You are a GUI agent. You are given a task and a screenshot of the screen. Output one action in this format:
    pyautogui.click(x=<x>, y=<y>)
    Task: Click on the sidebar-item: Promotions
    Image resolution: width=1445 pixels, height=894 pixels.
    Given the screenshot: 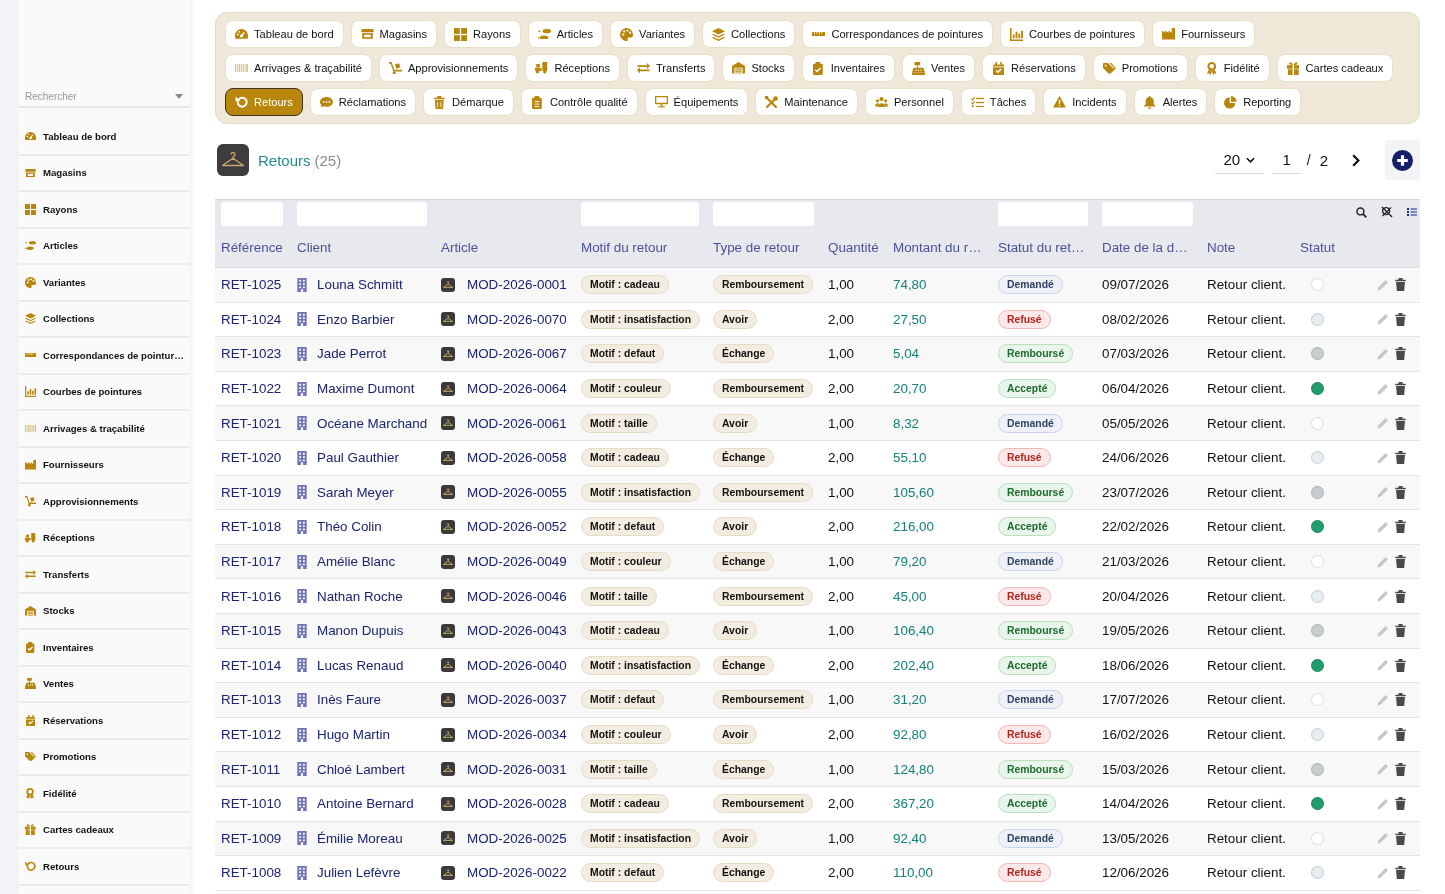 What is the action you would take?
    pyautogui.click(x=104, y=757)
    